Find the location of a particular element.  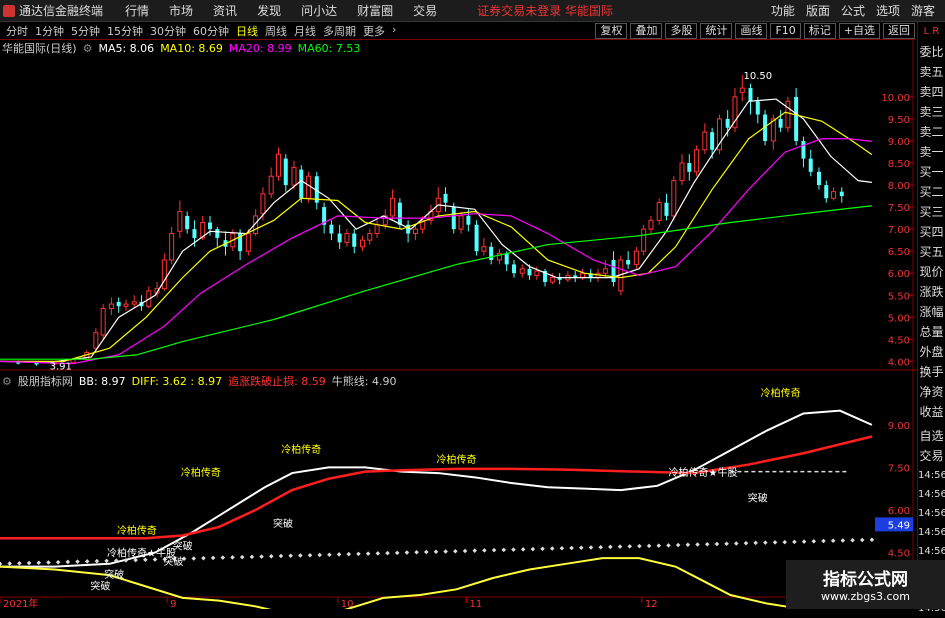

quote-field-4: 卖二 is located at coordinates (931, 132).